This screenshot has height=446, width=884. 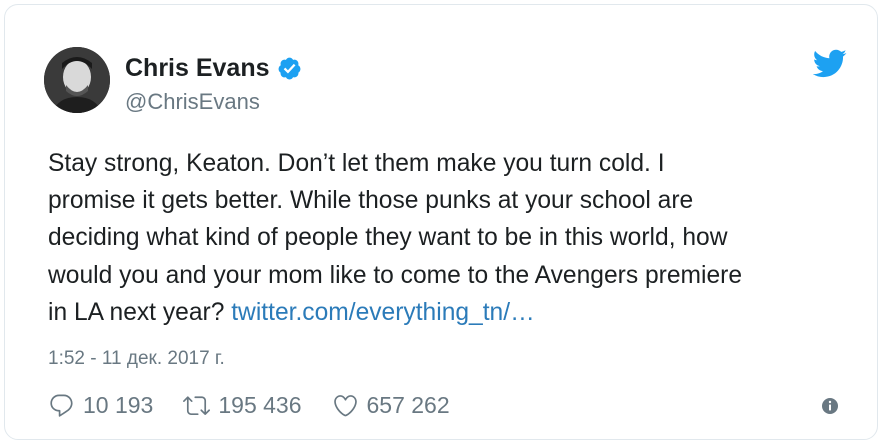 I want to click on tweet-text-last-line: in LA next year?, so click(x=140, y=312).